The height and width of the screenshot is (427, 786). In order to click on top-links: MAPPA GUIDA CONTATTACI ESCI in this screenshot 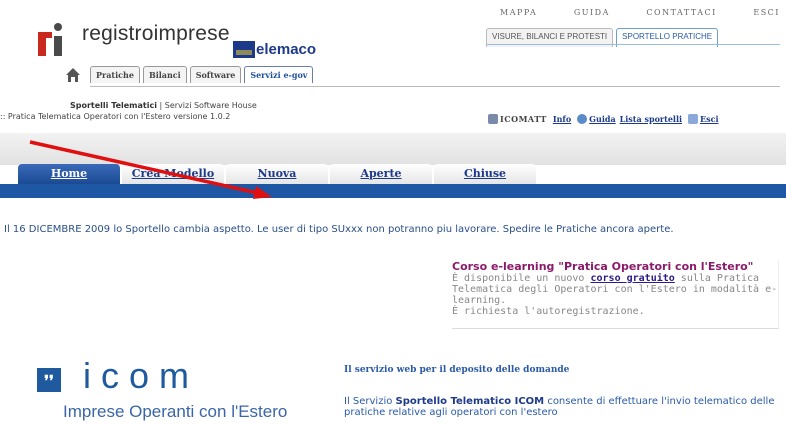, I will do `click(640, 12)`.